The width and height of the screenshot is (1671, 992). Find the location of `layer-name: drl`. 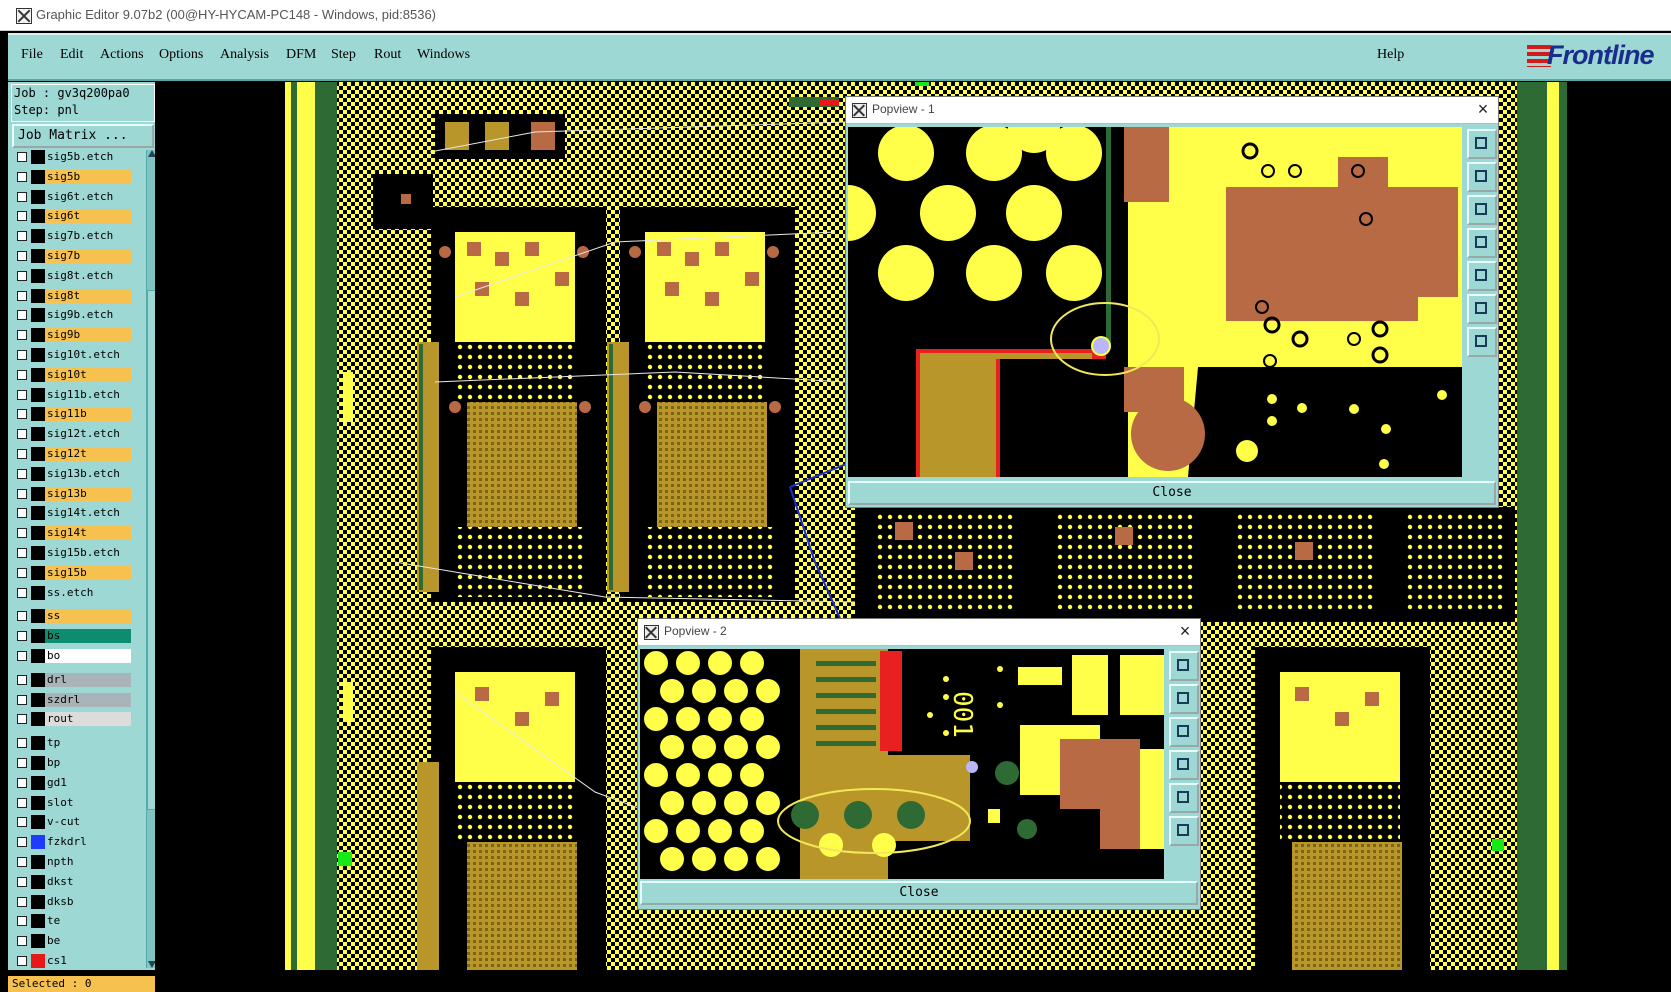

layer-name: drl is located at coordinates (88, 679).